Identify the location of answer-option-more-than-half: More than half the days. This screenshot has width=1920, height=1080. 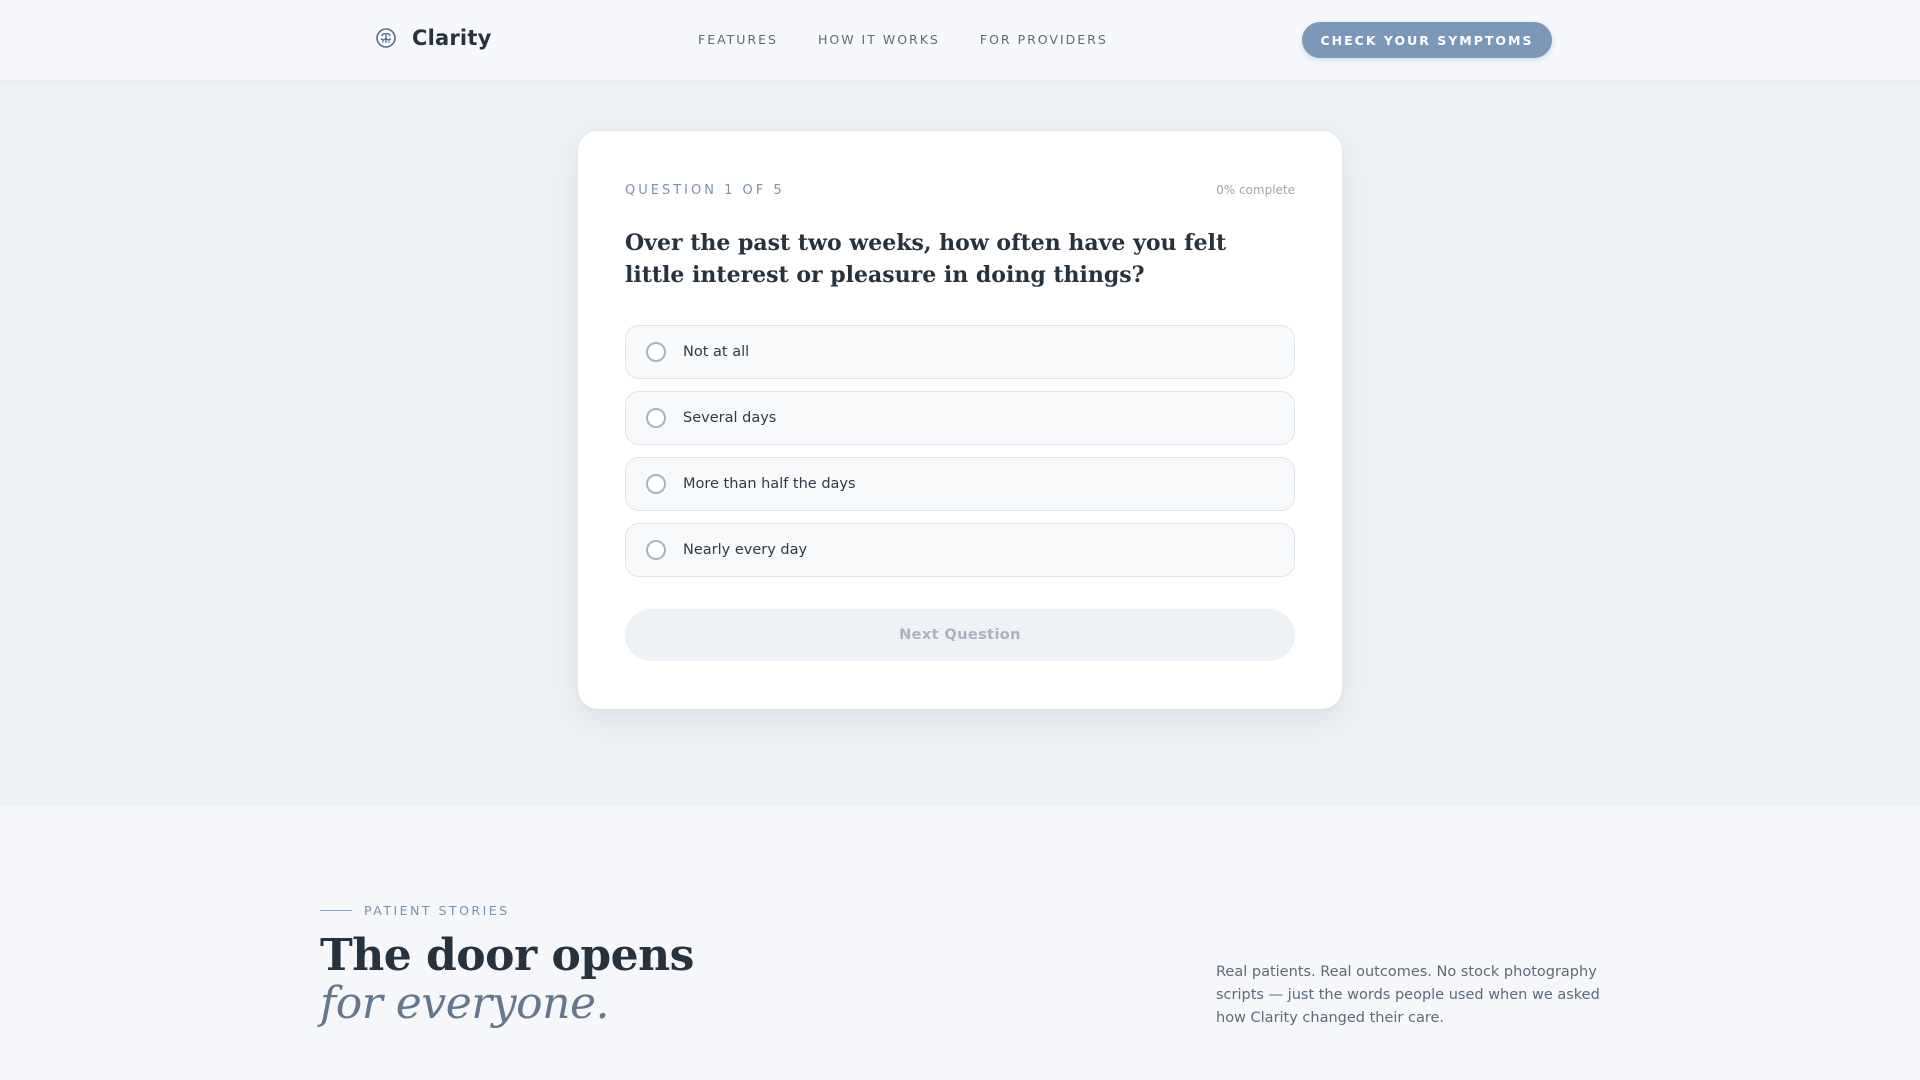
(960, 484).